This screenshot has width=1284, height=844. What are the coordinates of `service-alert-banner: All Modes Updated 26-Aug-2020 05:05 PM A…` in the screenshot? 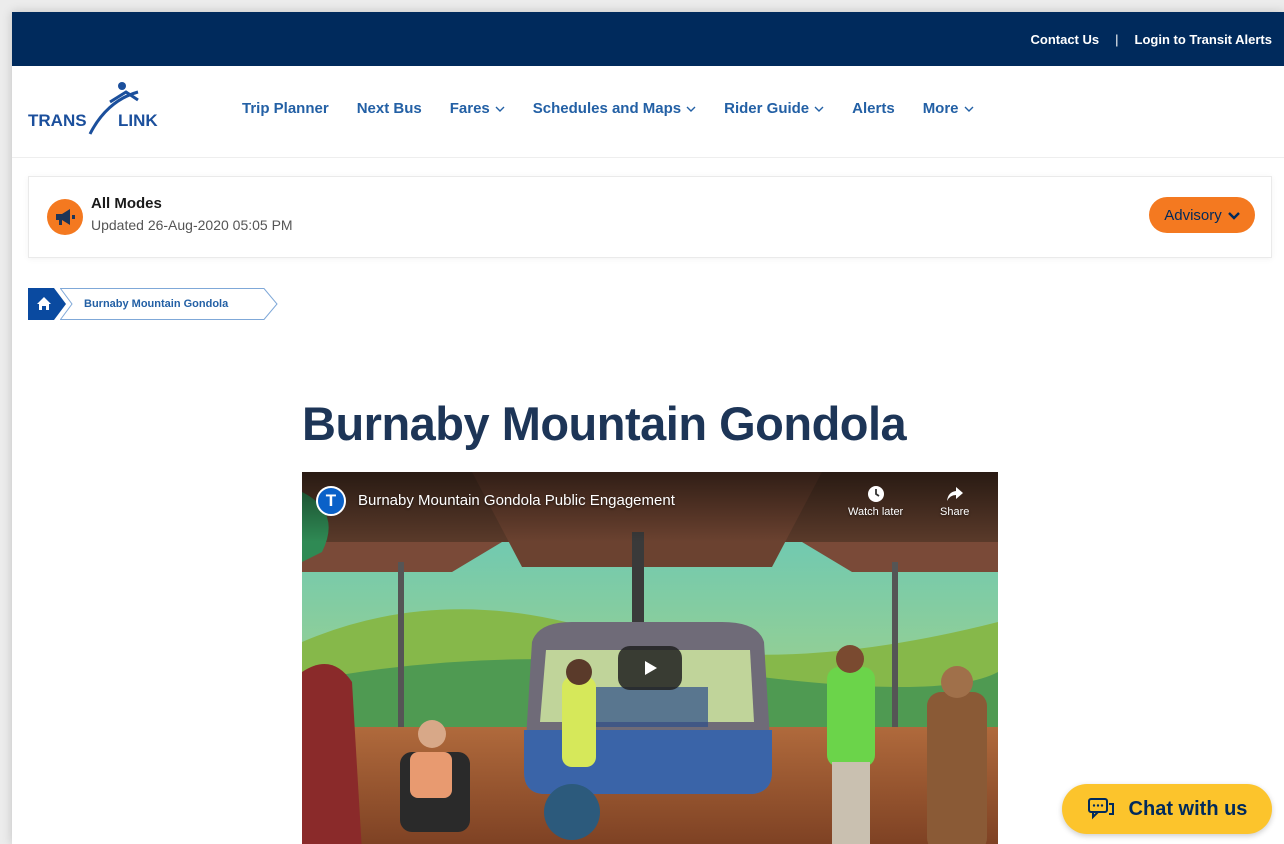 It's located at (650, 217).